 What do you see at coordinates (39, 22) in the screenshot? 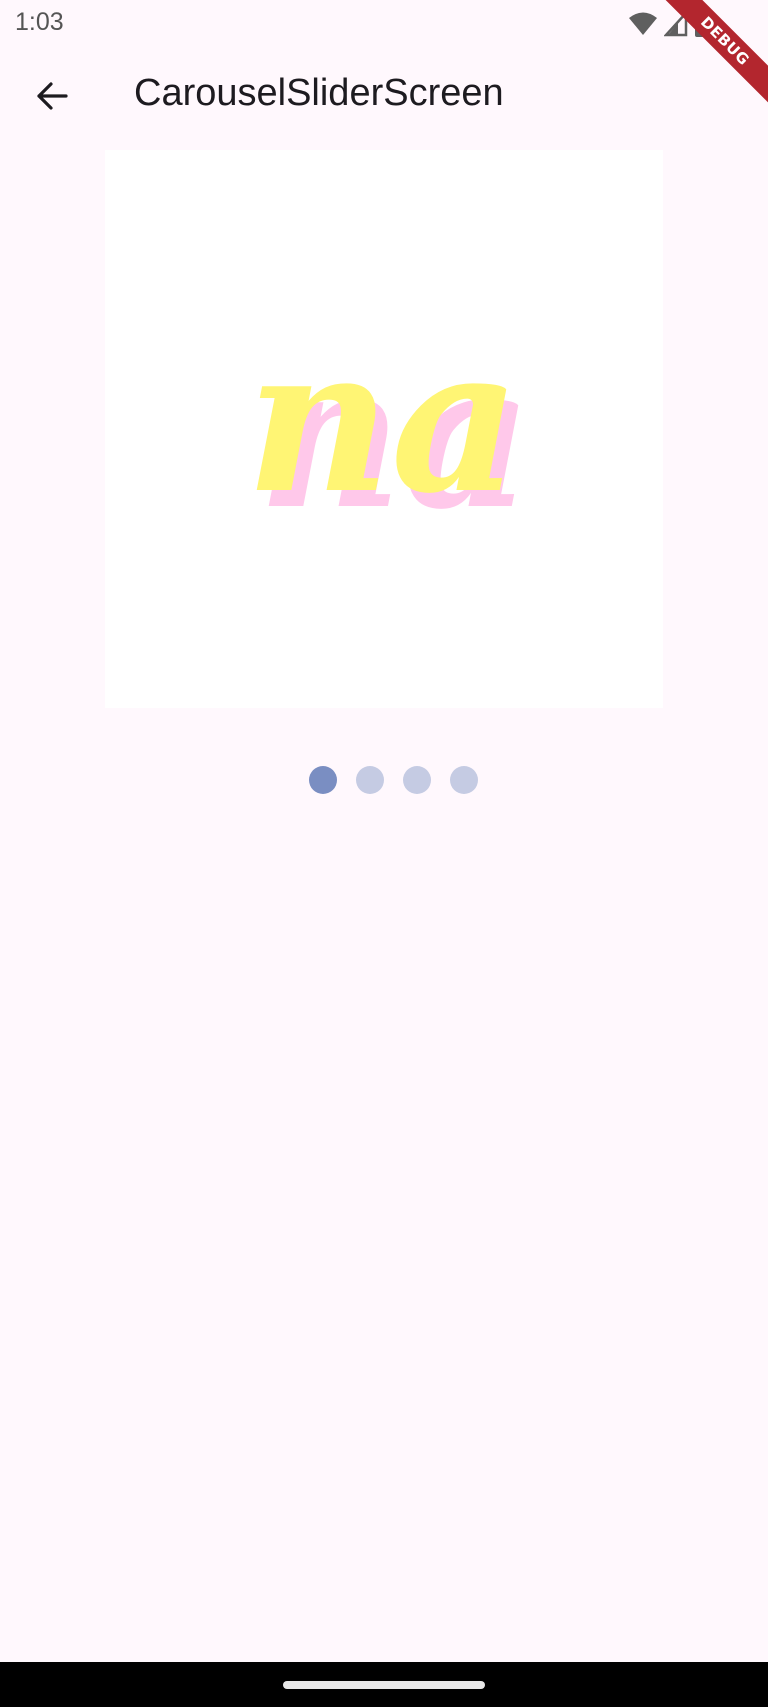
I see `status-time: 1:03` at bounding box center [39, 22].